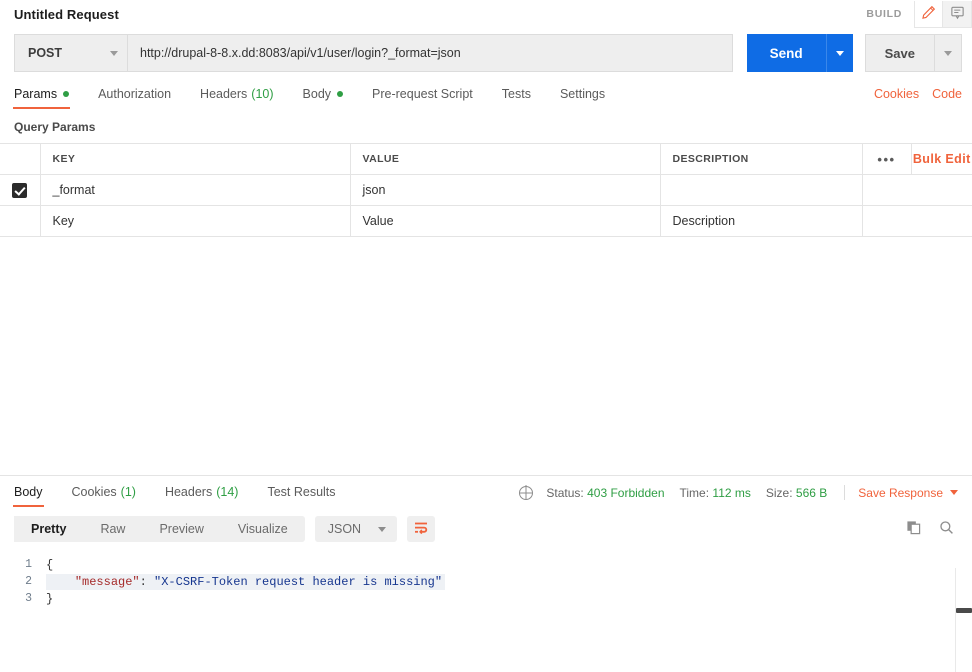  I want to click on request-tabs-links: Cookies Code, so click(911, 98).